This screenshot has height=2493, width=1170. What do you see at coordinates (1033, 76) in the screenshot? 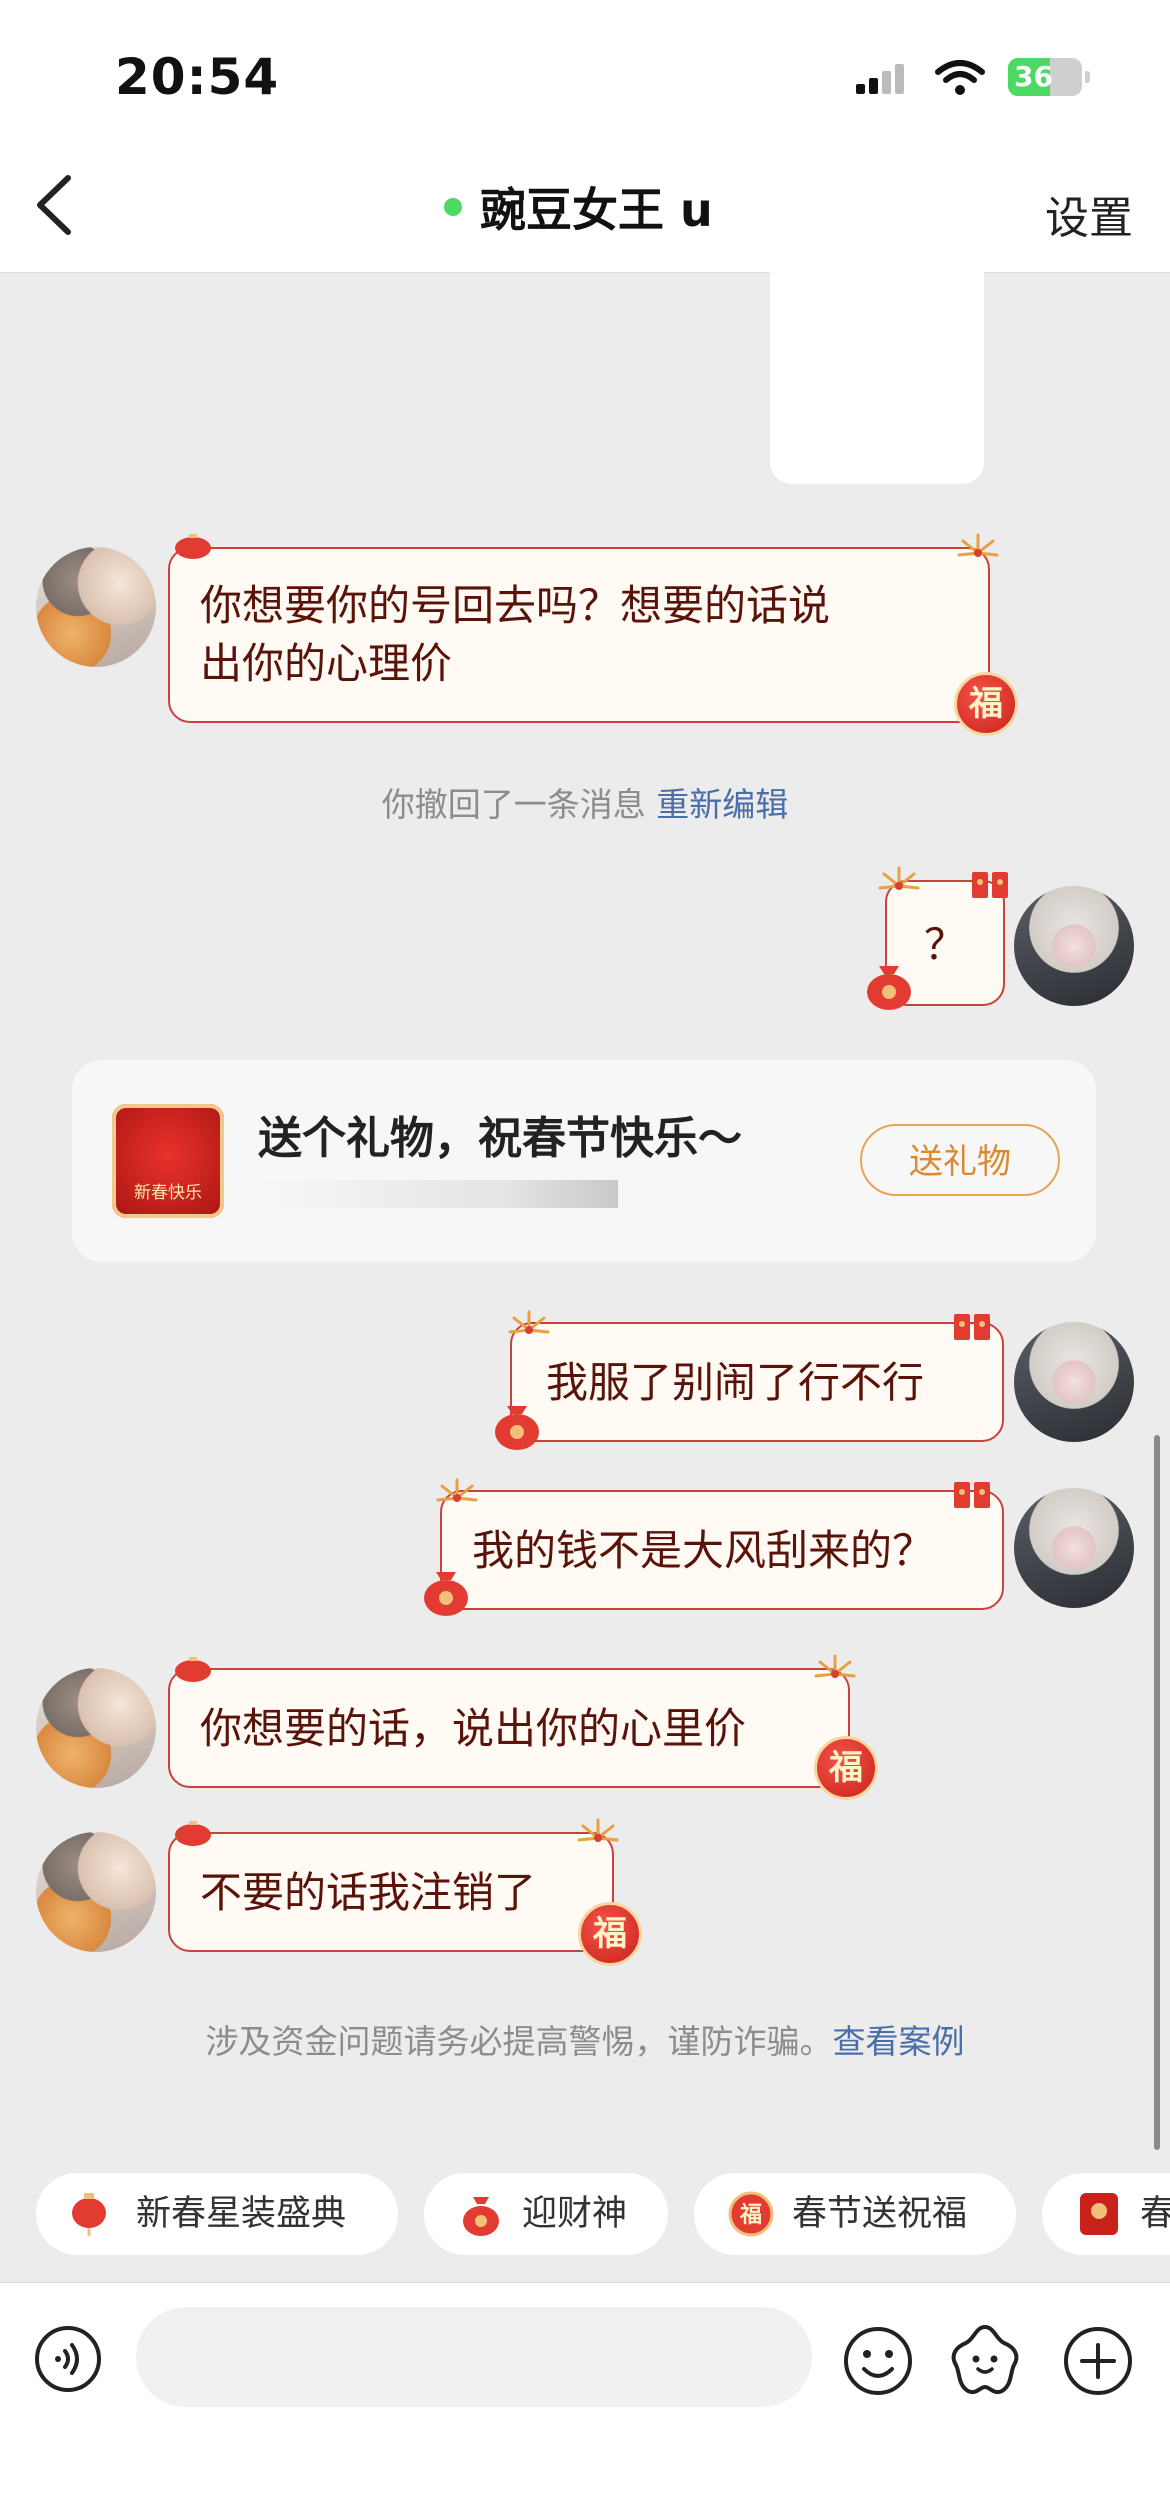
I see `battery-level: 36` at bounding box center [1033, 76].